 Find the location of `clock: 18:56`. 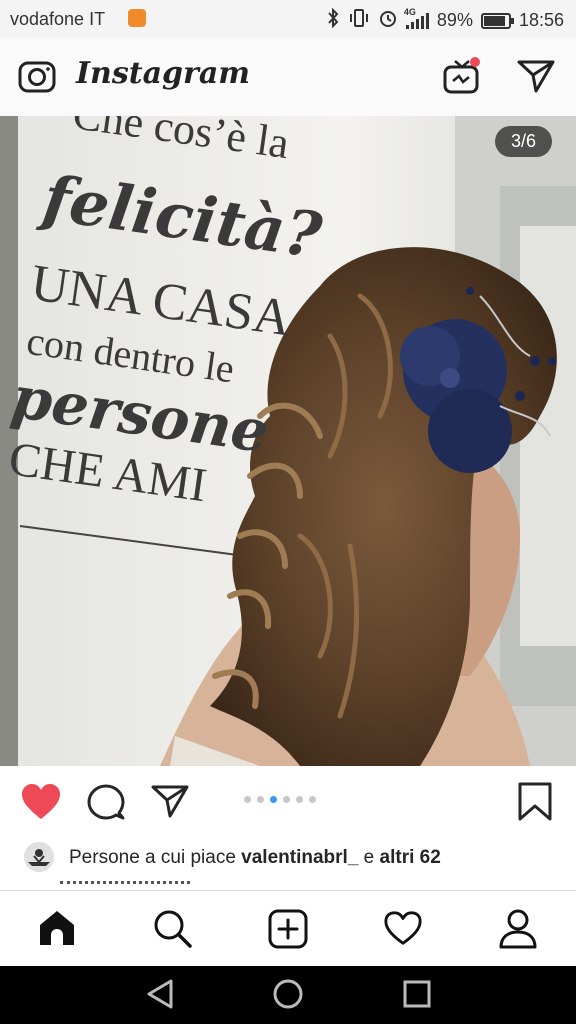

clock: 18:56 is located at coordinates (541, 20).